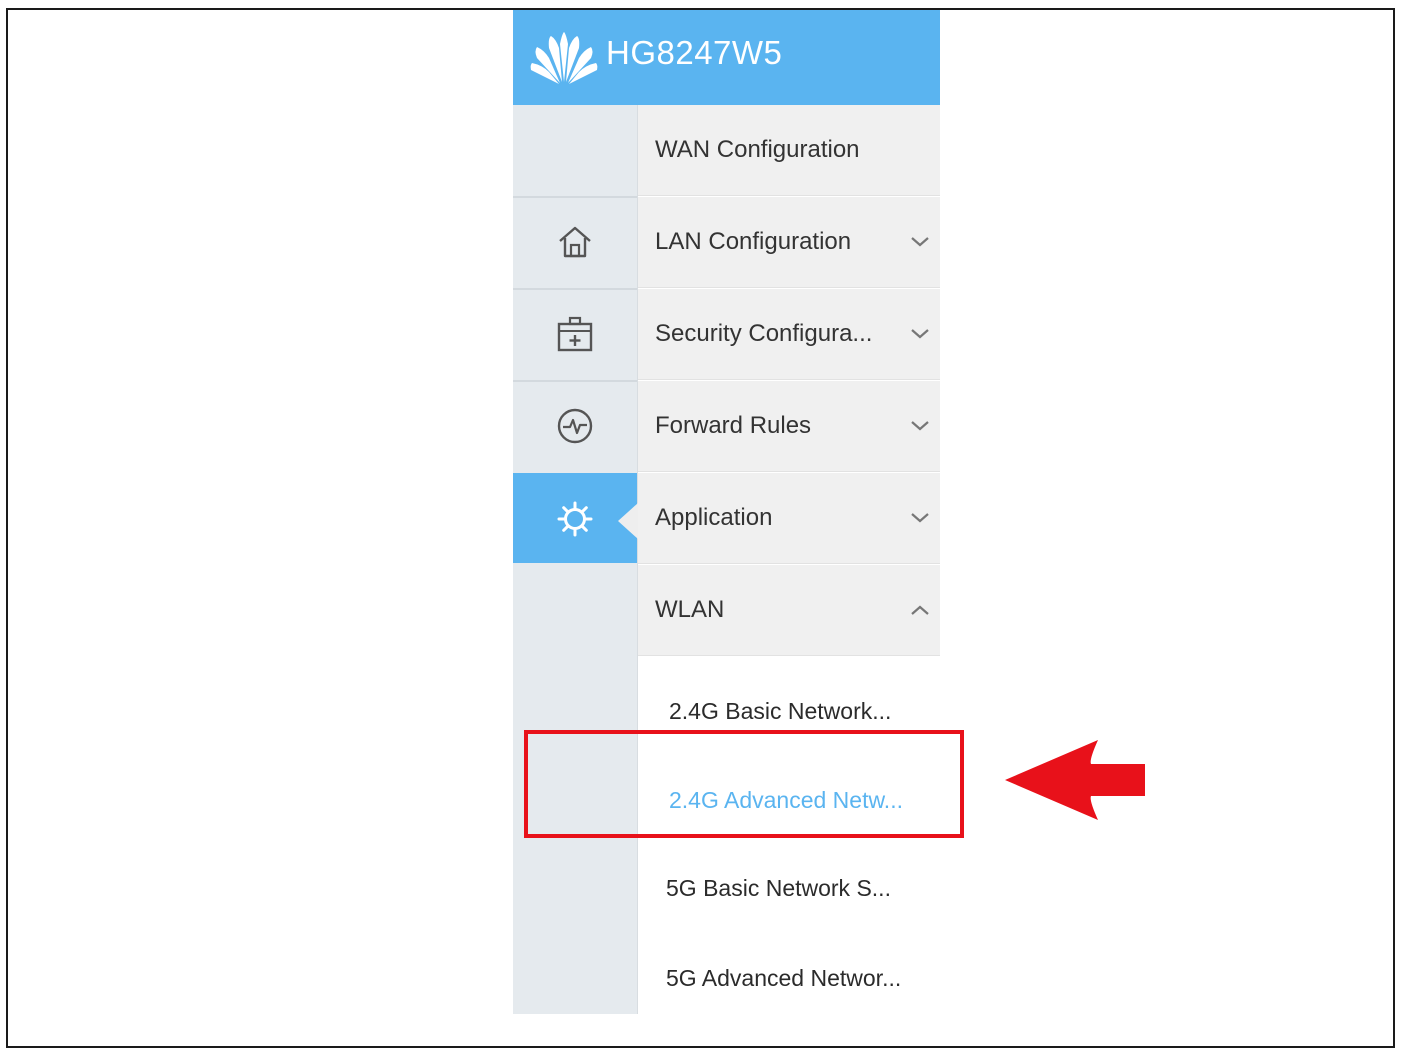  Describe the element at coordinates (694, 52) in the screenshot. I see `device-model-title: HG8247W5` at that location.